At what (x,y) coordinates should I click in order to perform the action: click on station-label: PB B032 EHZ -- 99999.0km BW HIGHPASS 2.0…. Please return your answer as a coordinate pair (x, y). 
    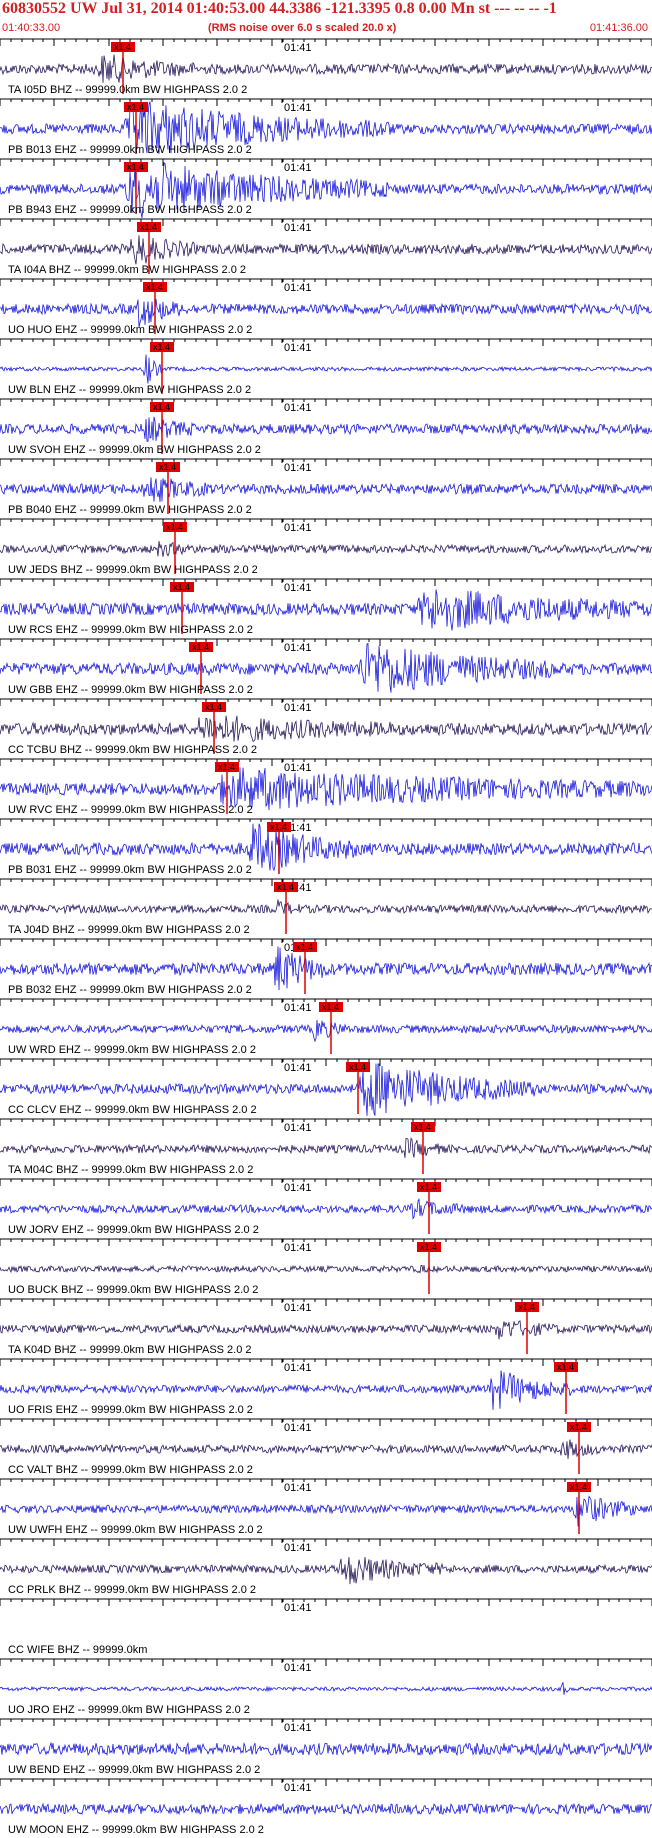
    Looking at the image, I should click on (130, 990).